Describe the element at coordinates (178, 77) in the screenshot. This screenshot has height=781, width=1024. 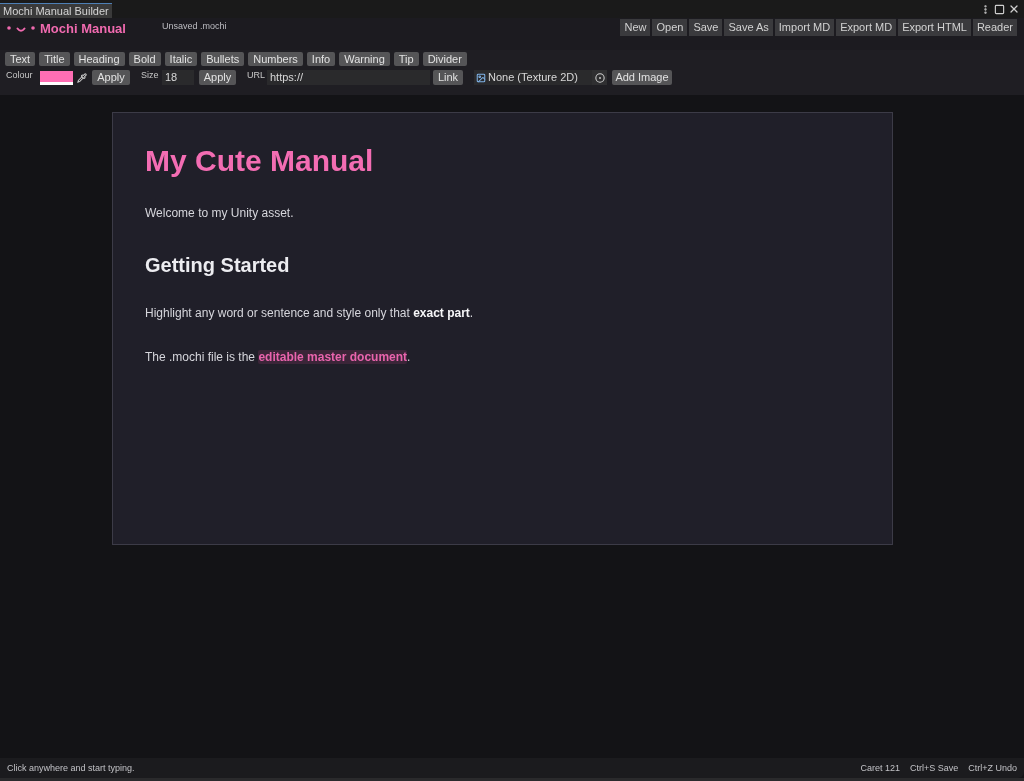
I see `size-input: 18` at that location.